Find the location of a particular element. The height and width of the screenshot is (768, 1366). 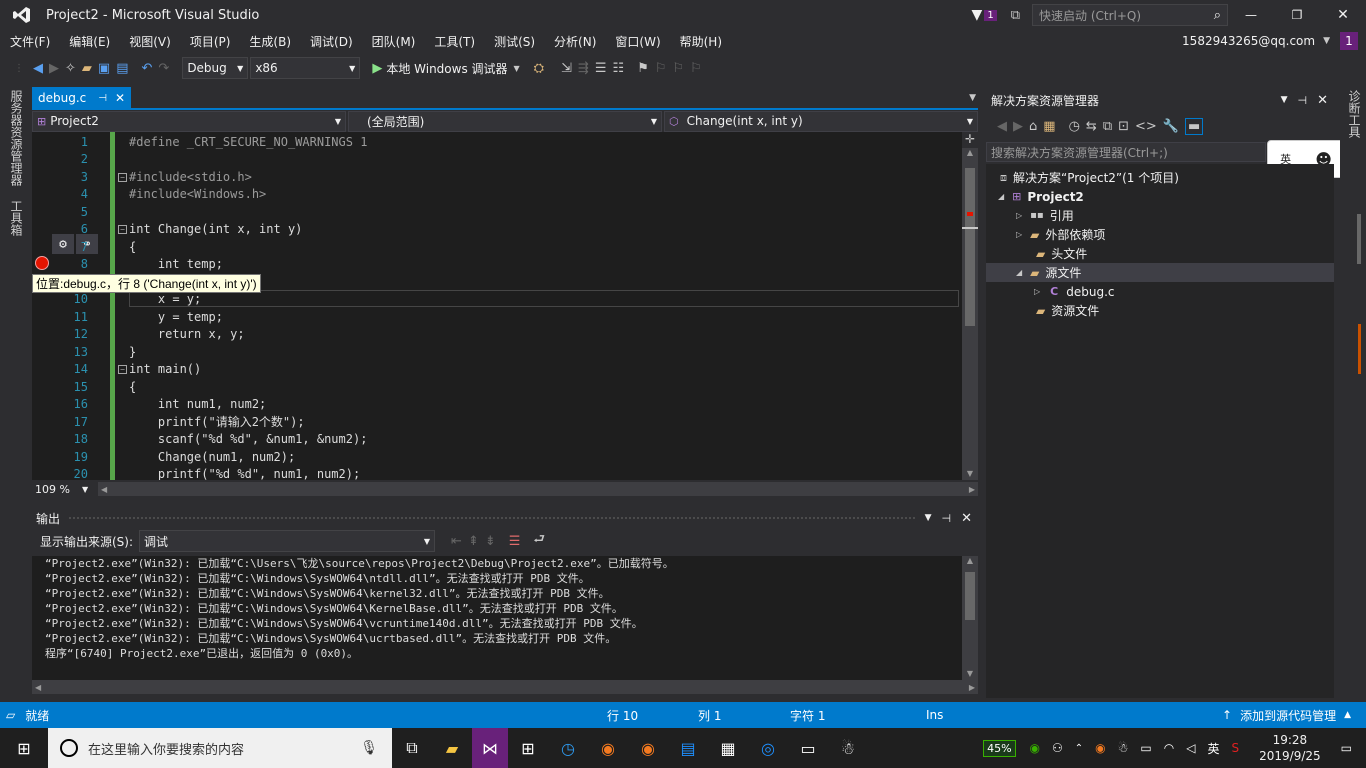

code-line: 8 int temp; is located at coordinates (497, 265).